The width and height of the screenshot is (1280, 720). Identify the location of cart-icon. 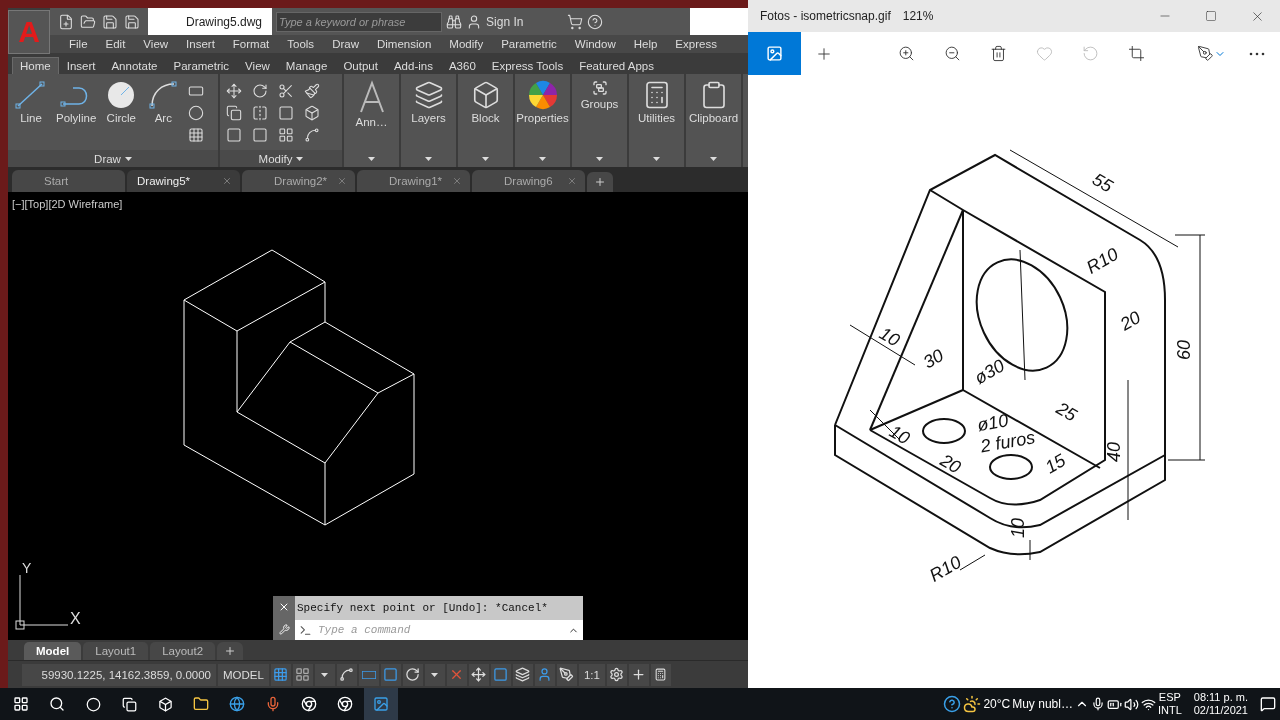
(575, 21).